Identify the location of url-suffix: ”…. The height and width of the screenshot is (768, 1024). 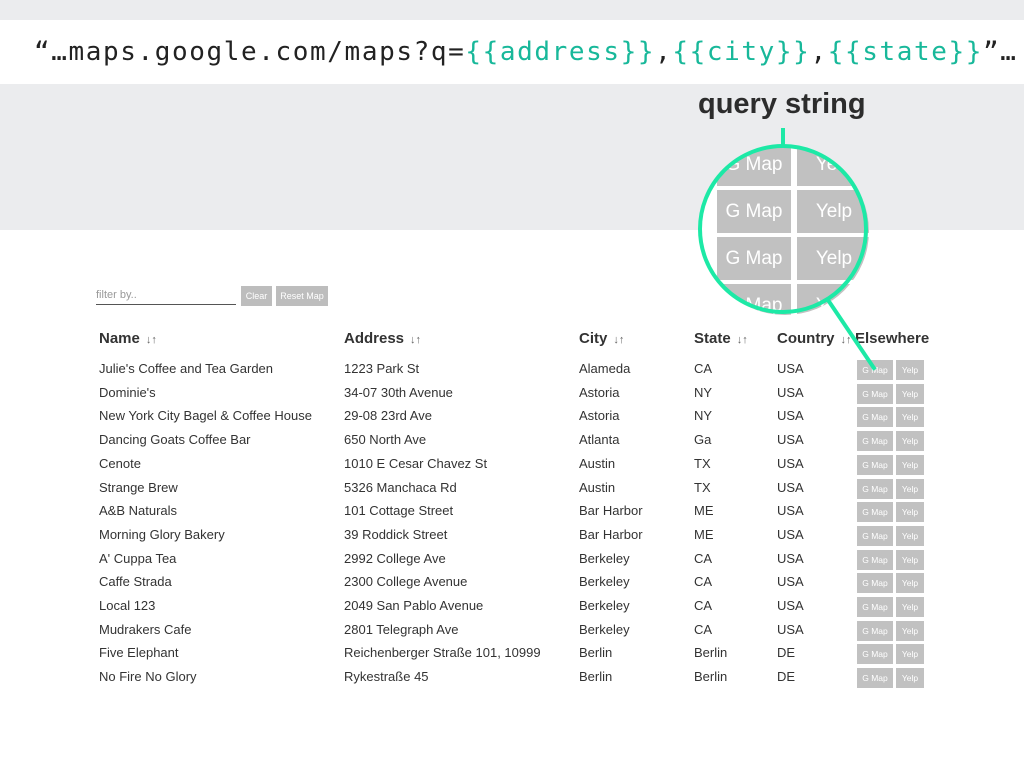
(1000, 52).